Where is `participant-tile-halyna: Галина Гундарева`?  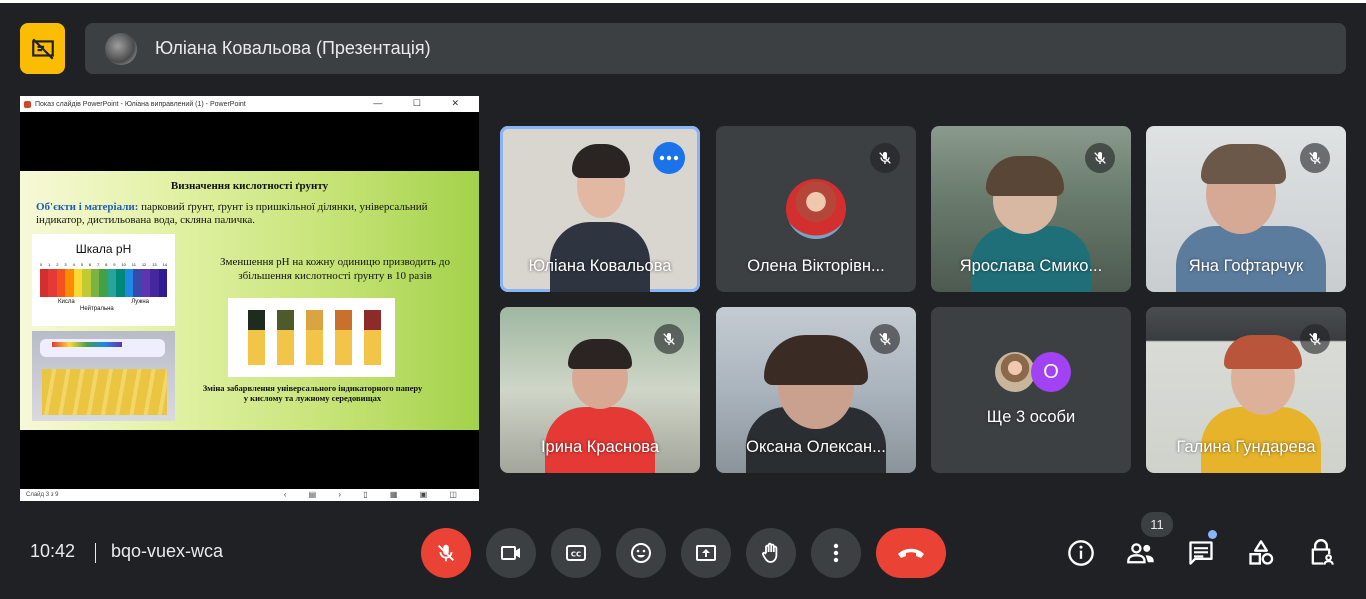
participant-tile-halyna: Галина Гундарева is located at coordinates (1246, 390).